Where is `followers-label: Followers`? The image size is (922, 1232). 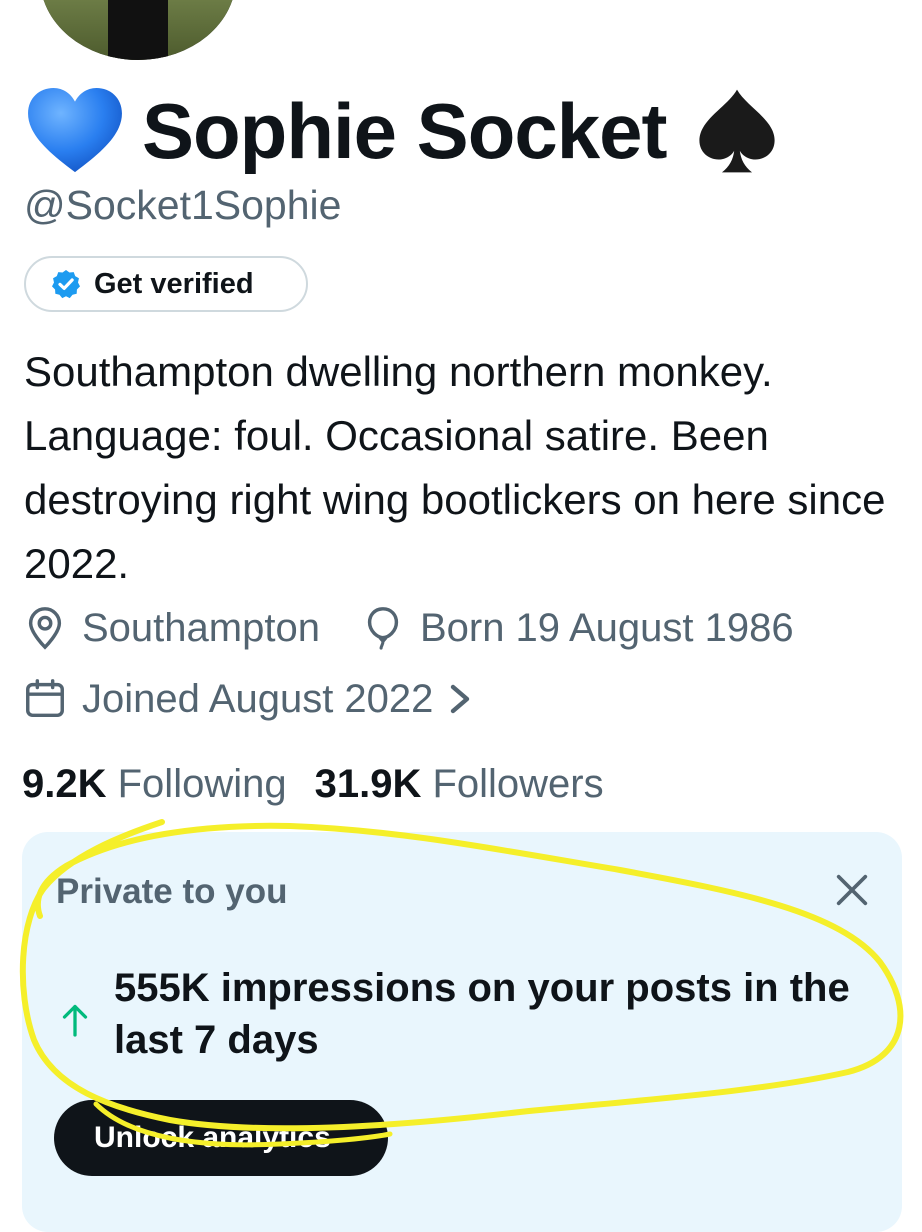 followers-label: Followers is located at coordinates (518, 784).